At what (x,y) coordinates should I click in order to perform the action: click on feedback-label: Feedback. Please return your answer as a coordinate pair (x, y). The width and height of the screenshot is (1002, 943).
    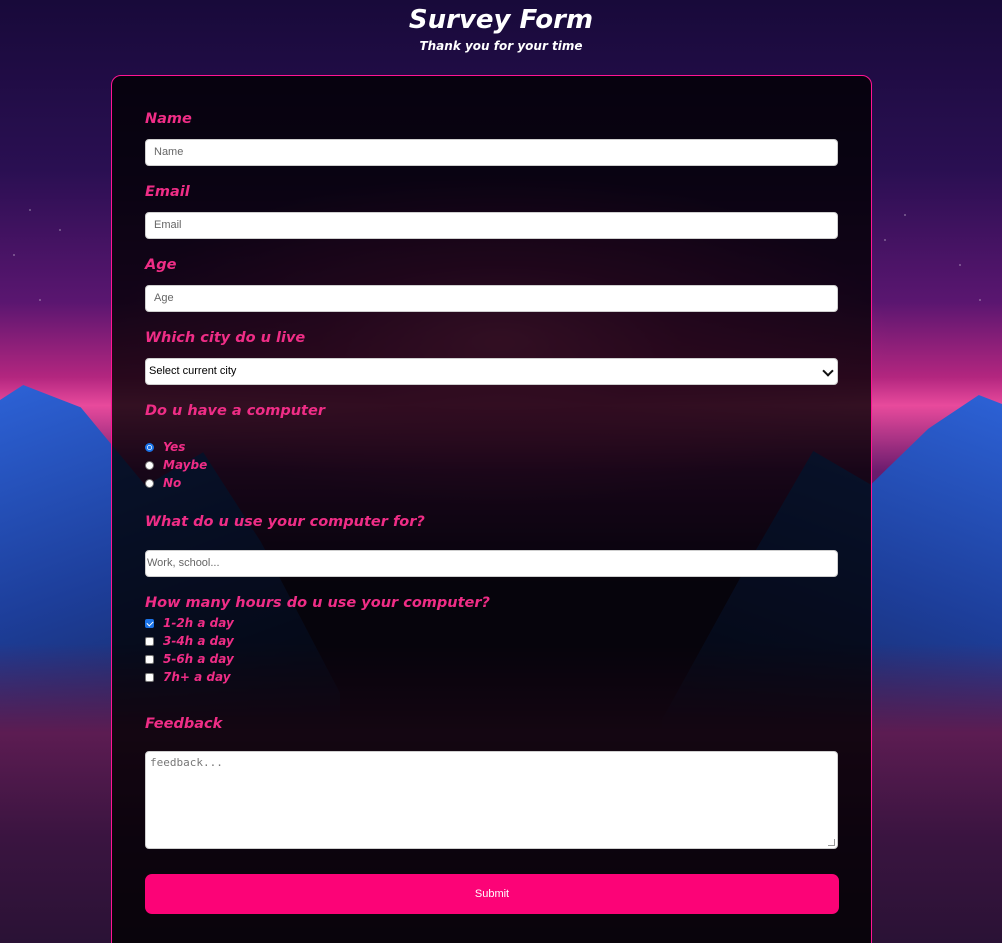
    Looking at the image, I should click on (184, 724).